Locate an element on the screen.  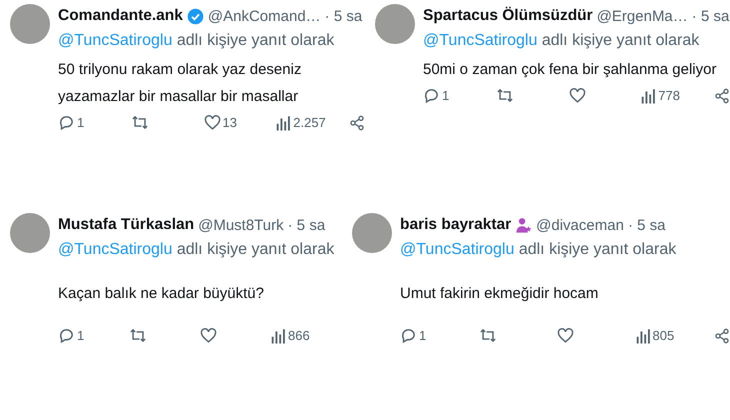
user-handle: @divaceman is located at coordinates (580, 225).